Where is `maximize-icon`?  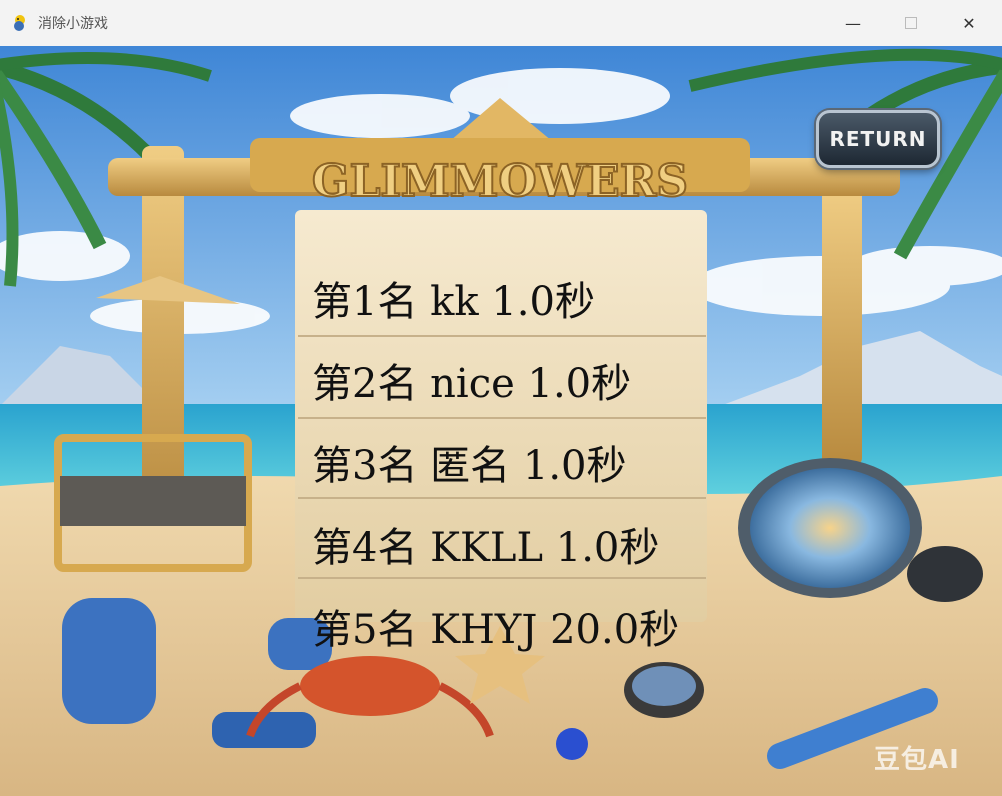 maximize-icon is located at coordinates (911, 23).